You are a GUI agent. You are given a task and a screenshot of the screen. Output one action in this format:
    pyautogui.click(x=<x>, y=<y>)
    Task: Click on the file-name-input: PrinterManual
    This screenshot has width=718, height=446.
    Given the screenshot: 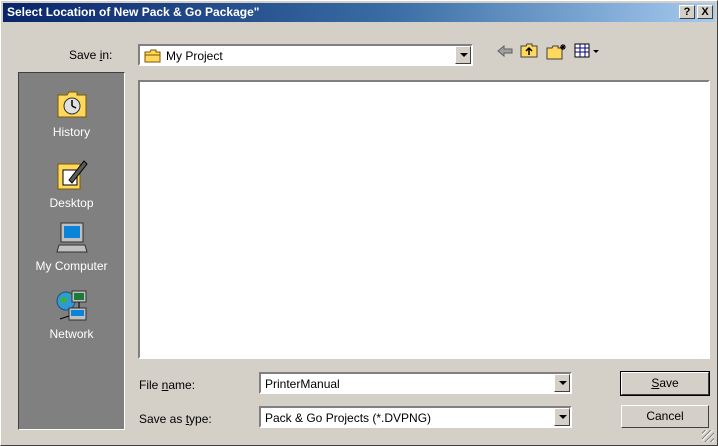 What is the action you would take?
    pyautogui.click(x=415, y=383)
    